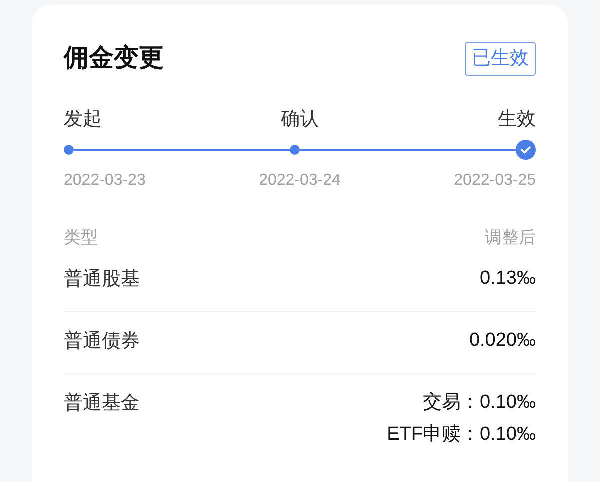  I want to click on step-label: 发起, so click(83, 120).